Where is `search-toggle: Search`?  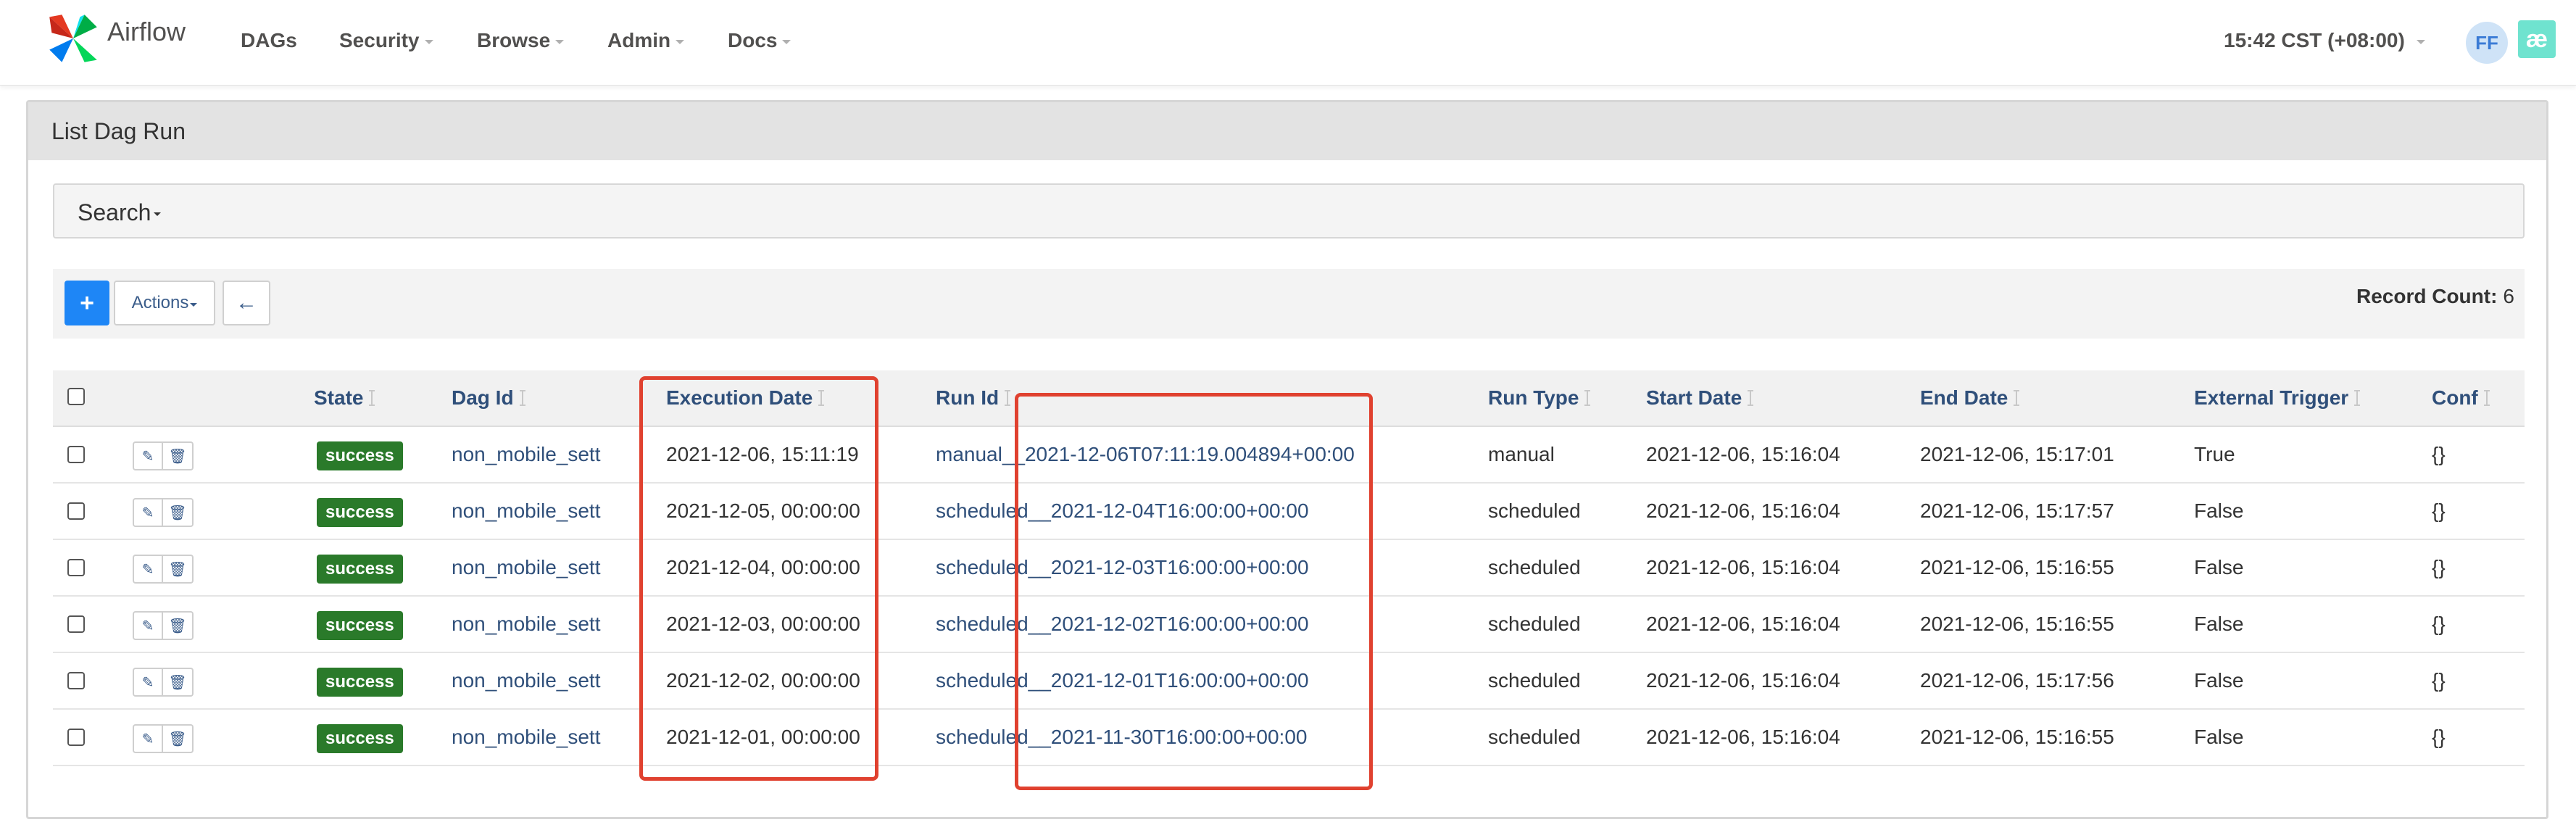 search-toggle: Search is located at coordinates (120, 212).